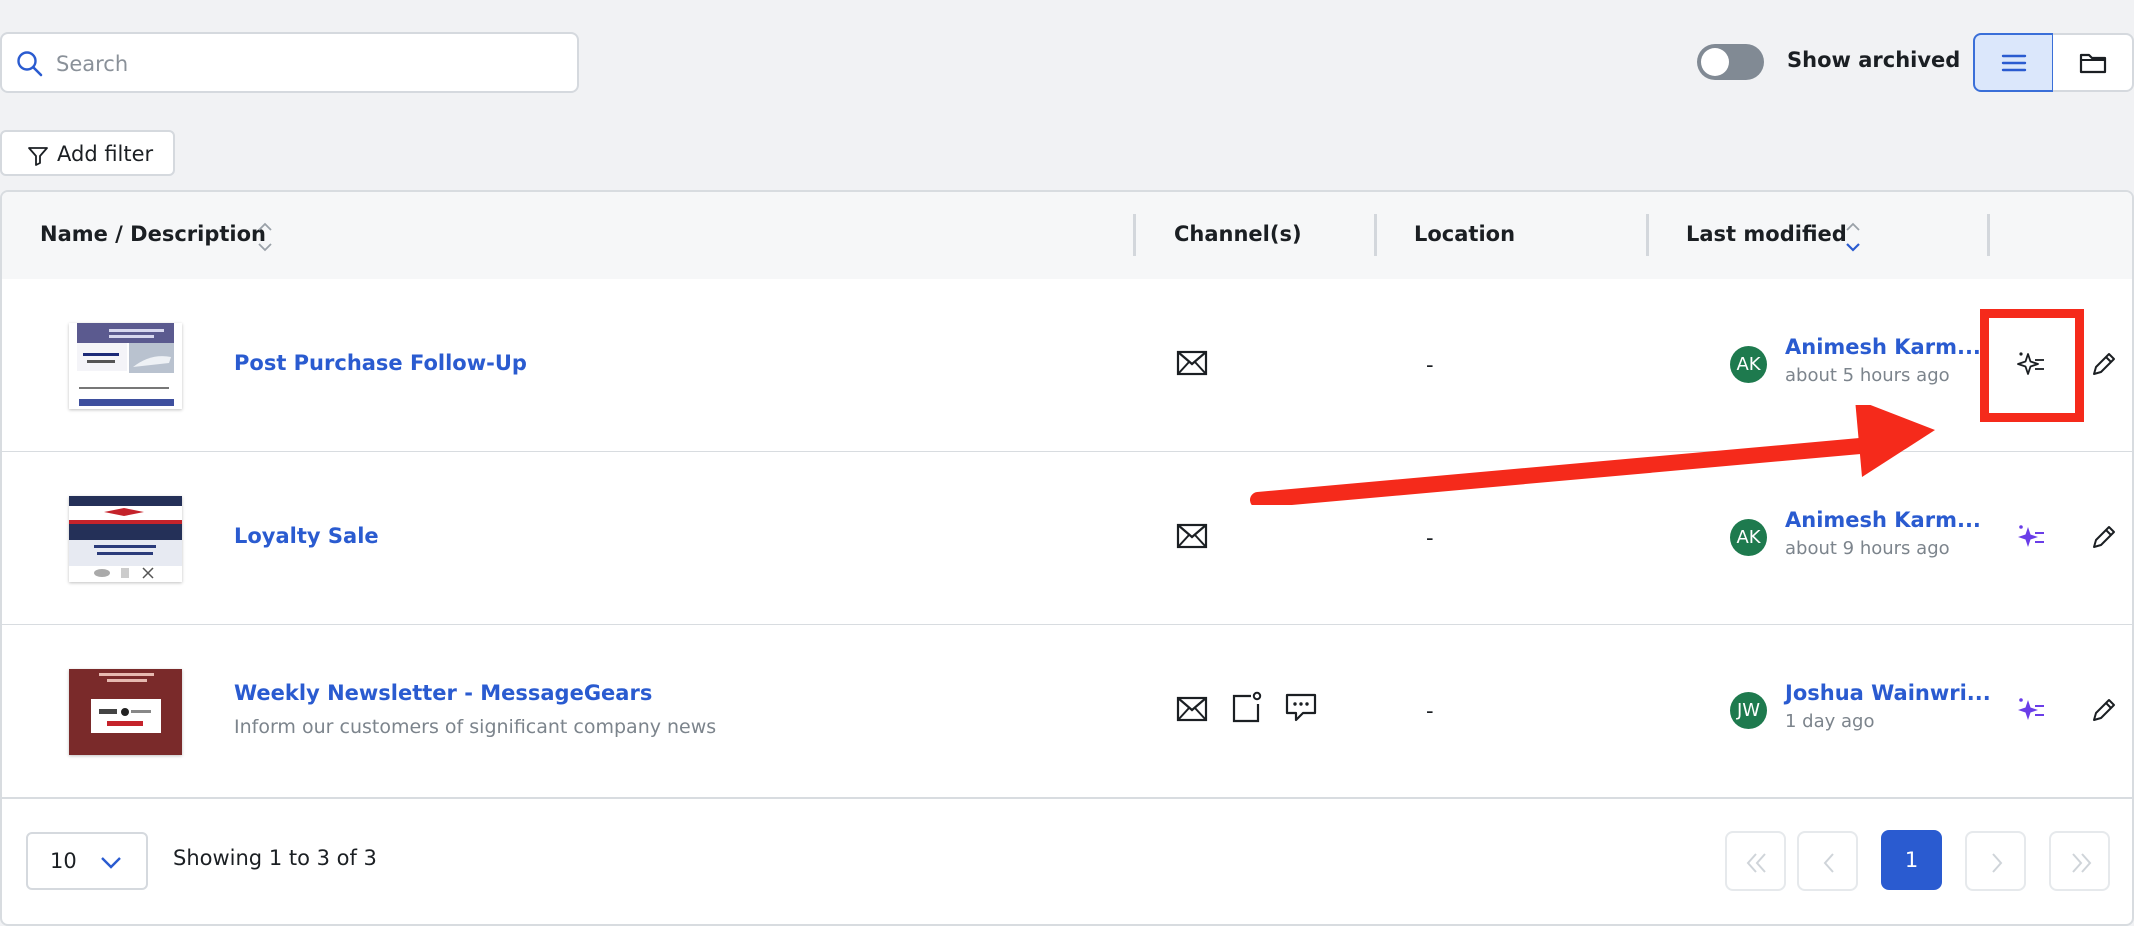  What do you see at coordinates (306, 64) in the screenshot?
I see `search-input` at bounding box center [306, 64].